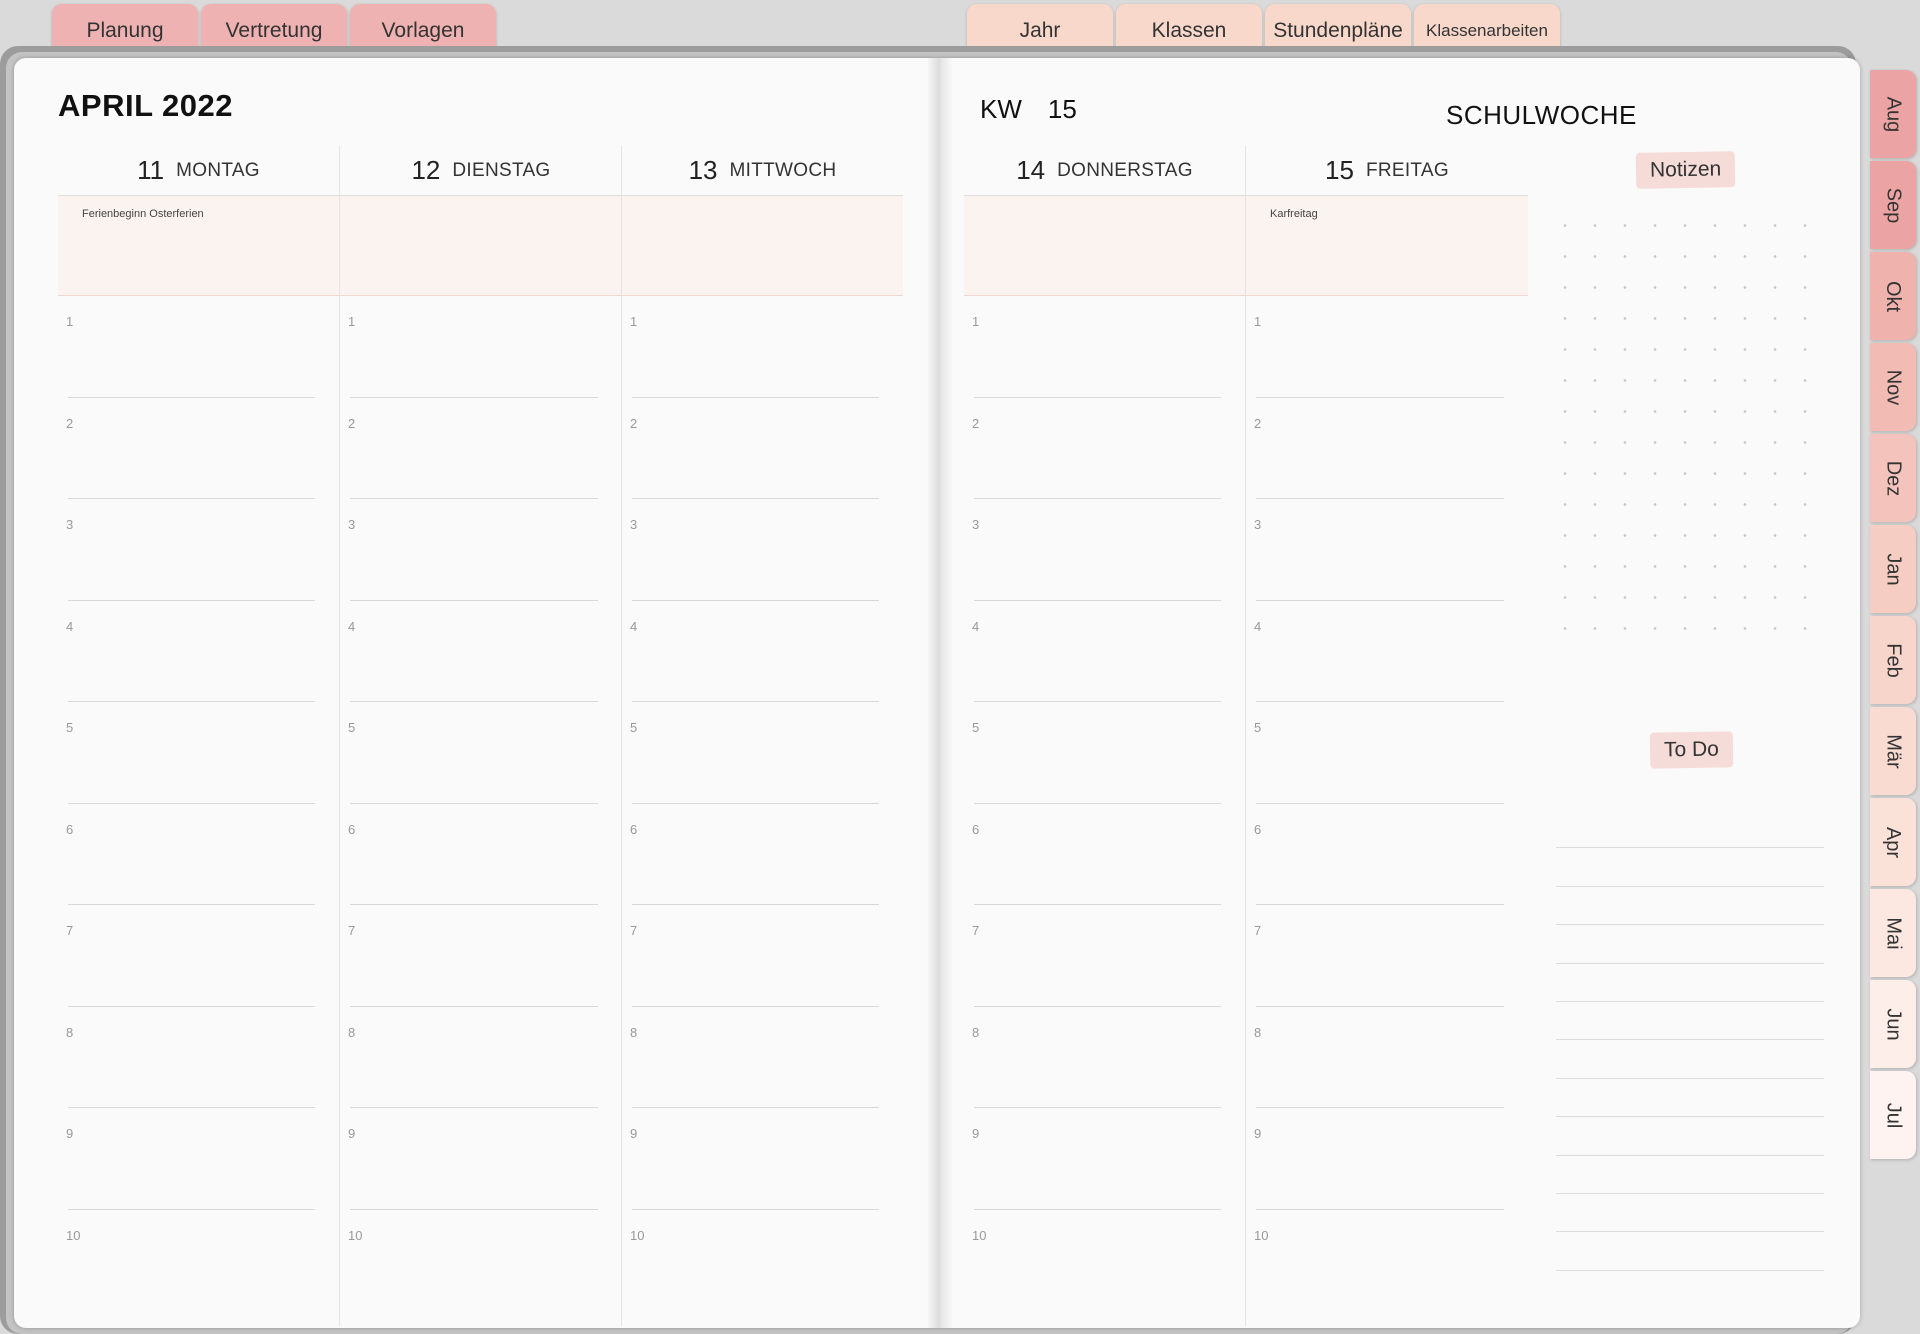  What do you see at coordinates (352, 423) in the screenshot?
I see `slot-number: 2` at bounding box center [352, 423].